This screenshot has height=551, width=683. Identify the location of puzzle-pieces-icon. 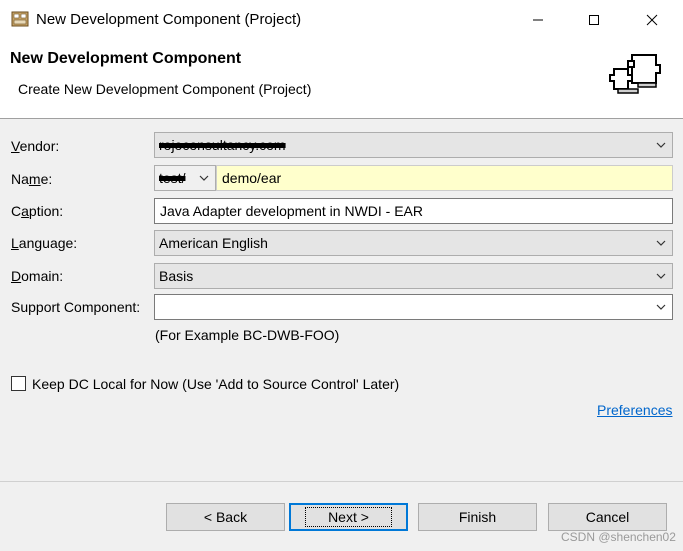
(637, 73).